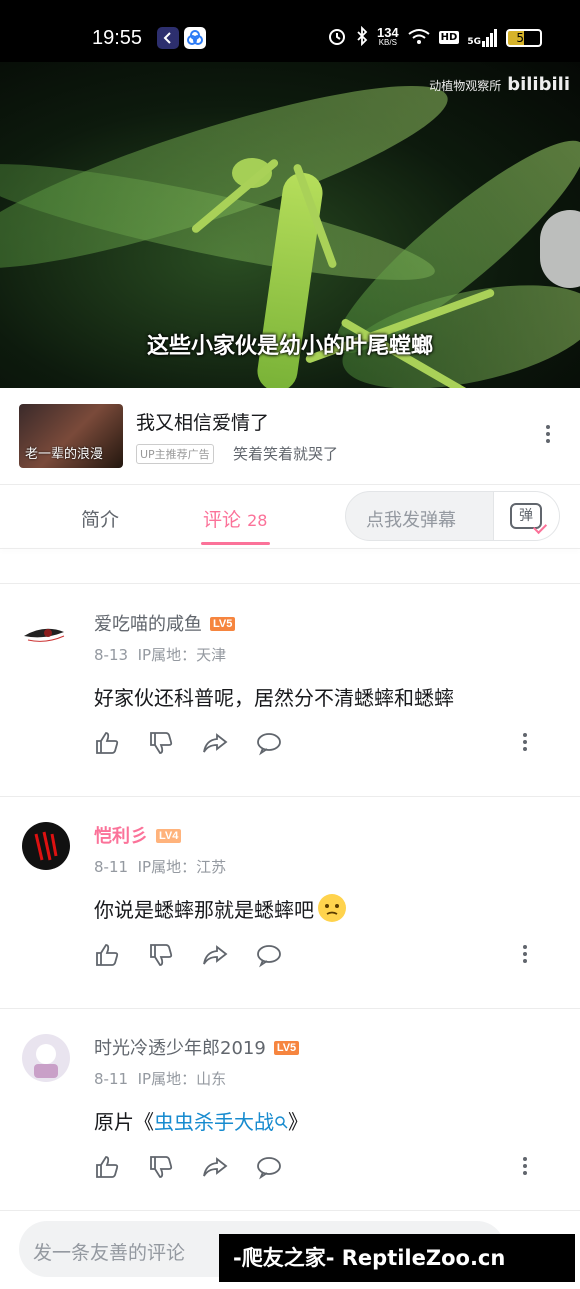  I want to click on alarm-icon, so click(337, 37).